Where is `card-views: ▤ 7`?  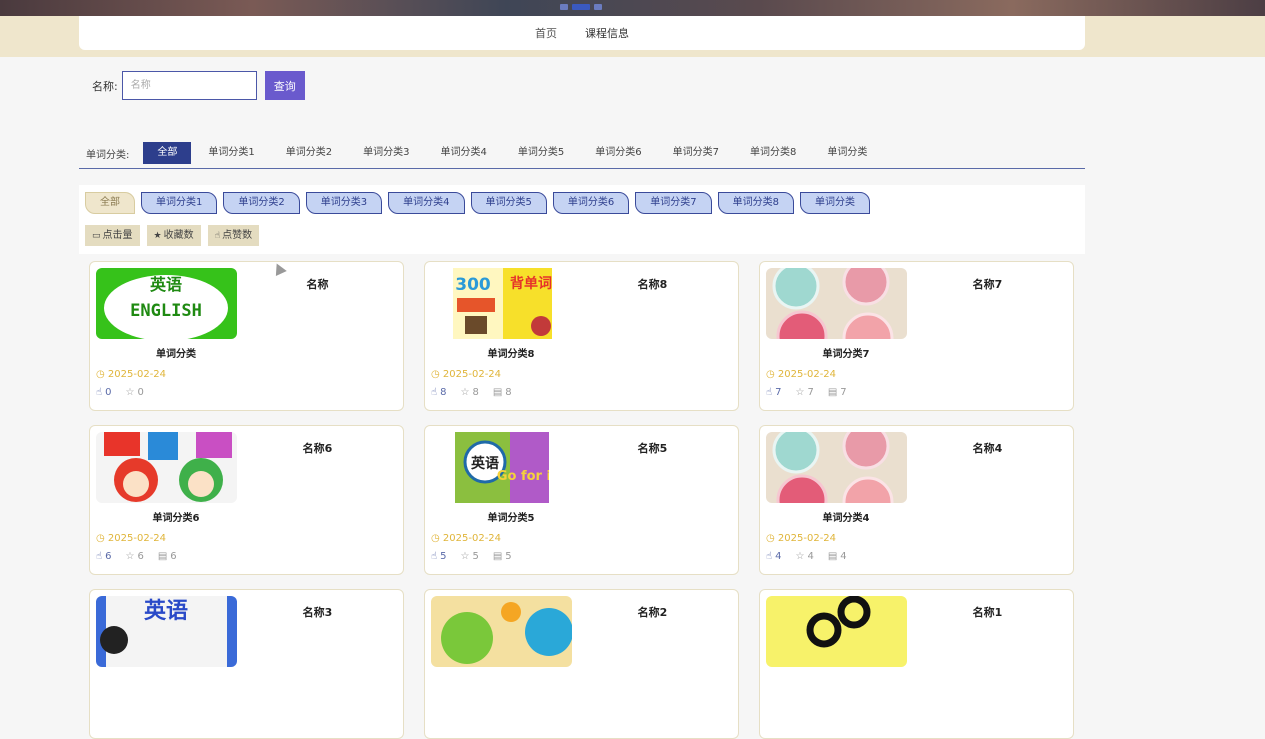
card-views: ▤ 7 is located at coordinates (837, 392).